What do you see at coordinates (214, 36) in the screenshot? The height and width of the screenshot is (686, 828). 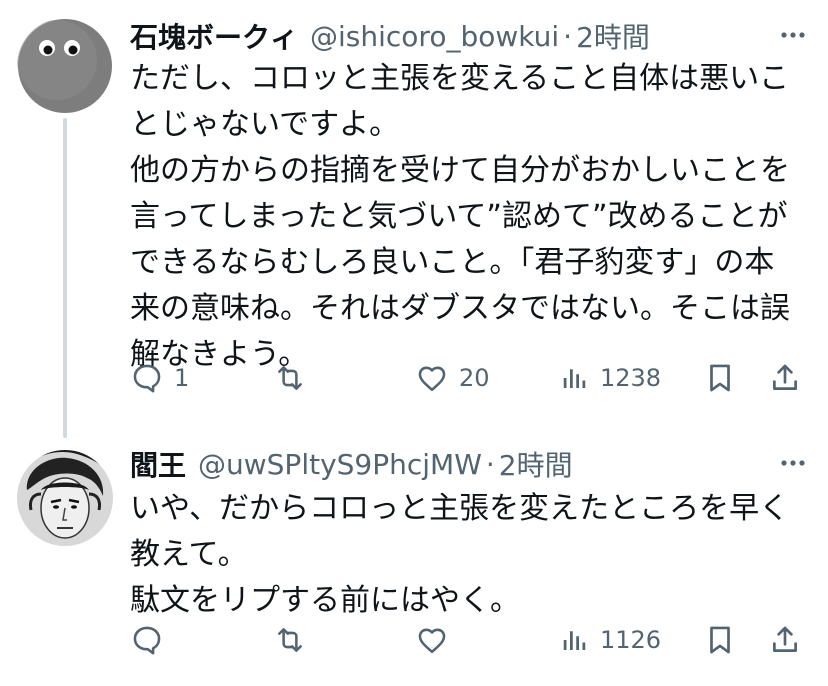 I see `display-name: 石塊ボークィ` at bounding box center [214, 36].